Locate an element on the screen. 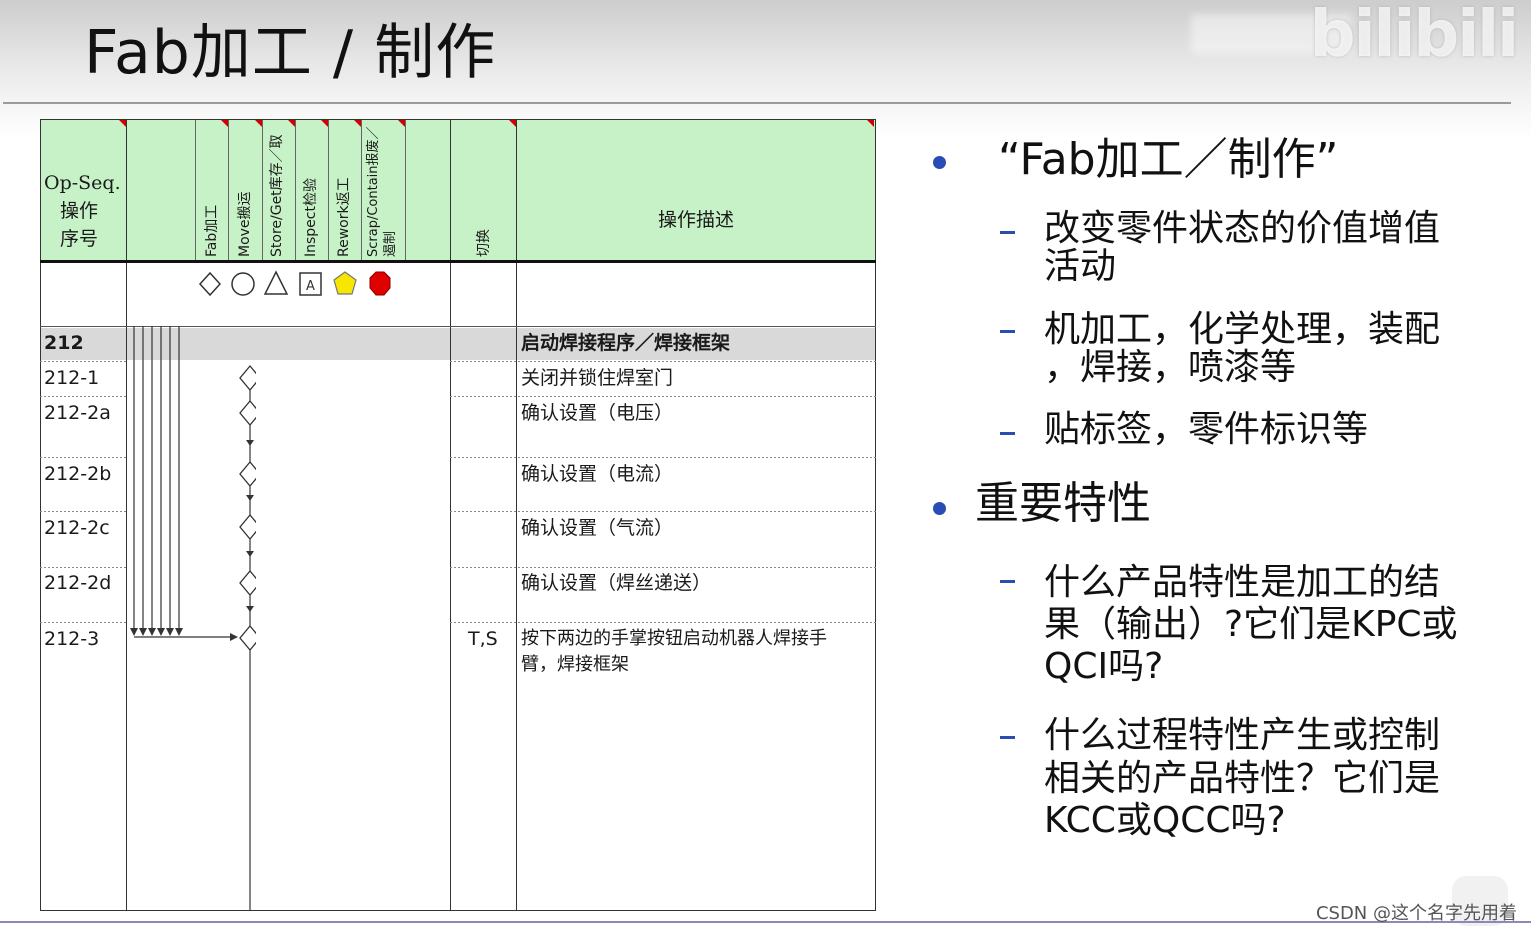 The width and height of the screenshot is (1531, 930). table-row-desc: 启动焊接程序／焊接框架 is located at coordinates (626, 343).